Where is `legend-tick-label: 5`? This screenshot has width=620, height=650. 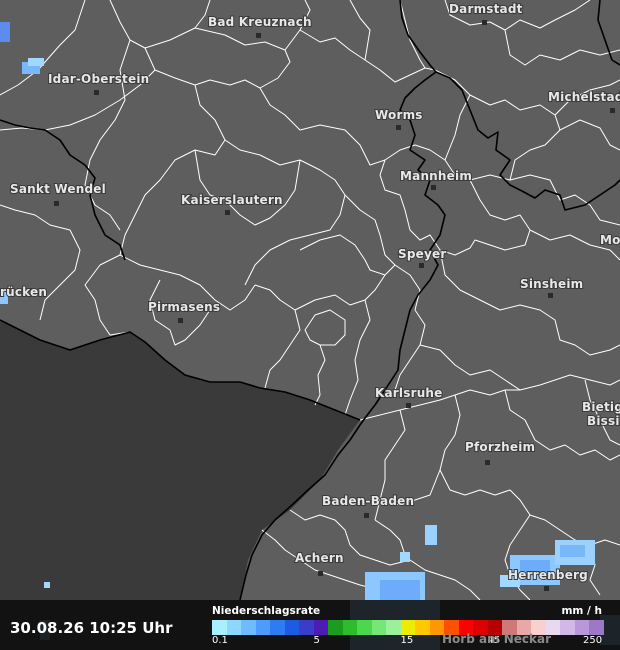 legend-tick-label: 5 is located at coordinates (316, 640).